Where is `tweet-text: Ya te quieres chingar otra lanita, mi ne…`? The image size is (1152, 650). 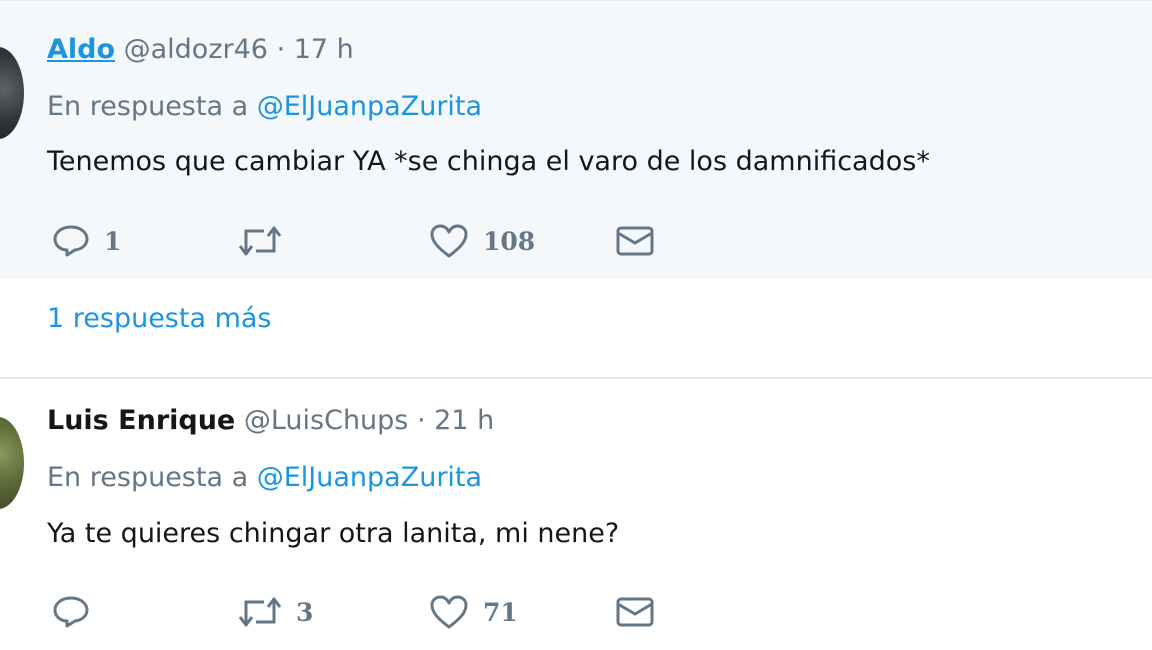
tweet-text: Ya te quieres chingar otra lanita, mi ne… is located at coordinates (333, 533).